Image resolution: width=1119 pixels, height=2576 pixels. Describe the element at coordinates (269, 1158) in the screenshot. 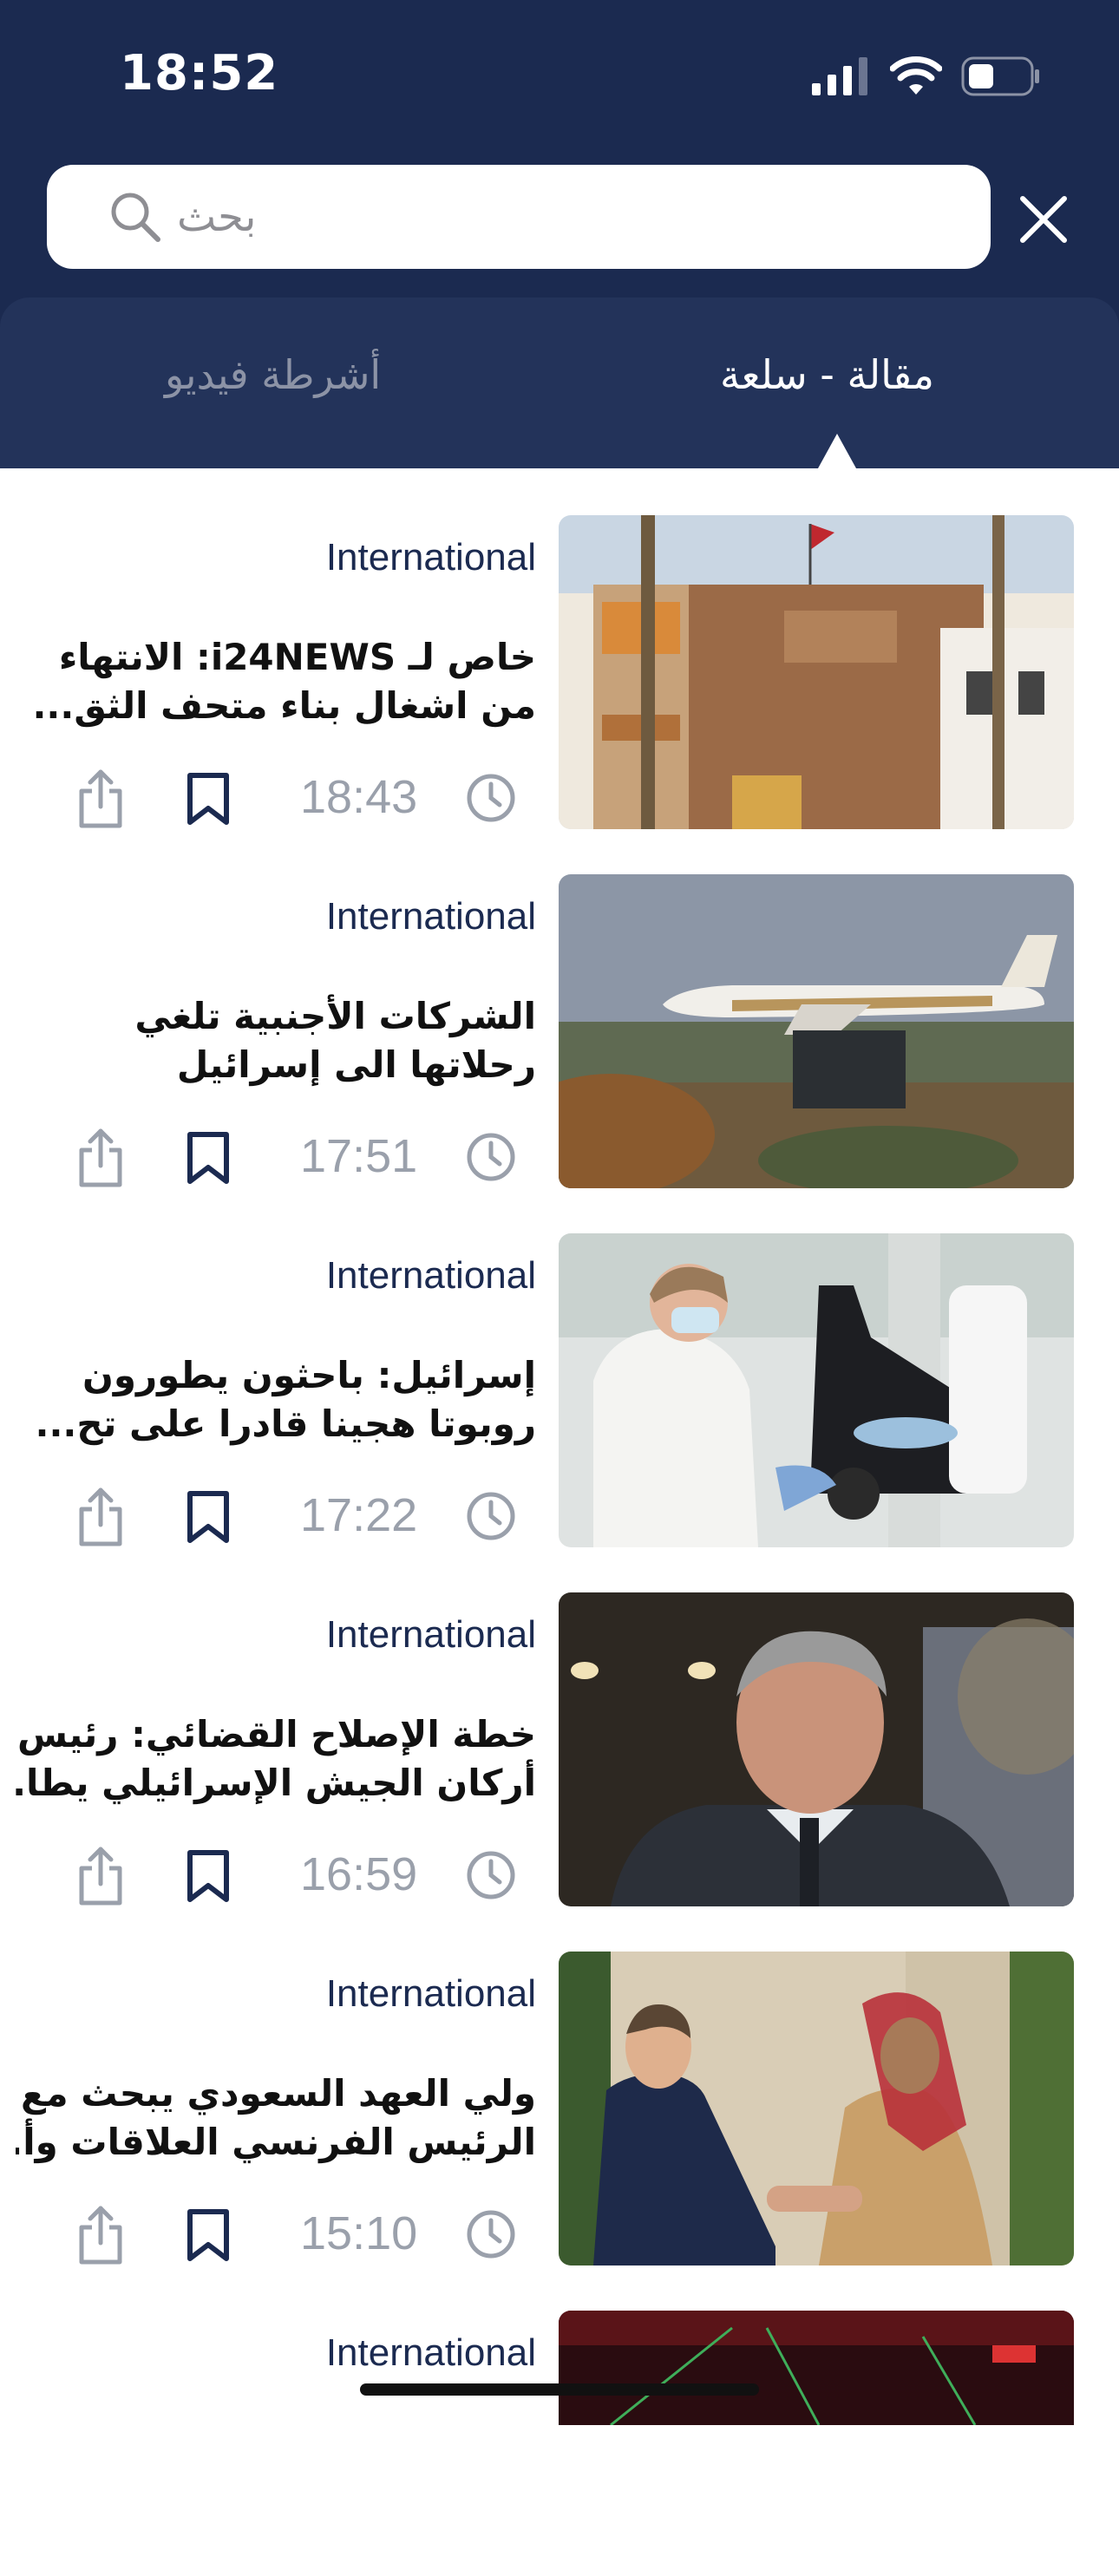

I see `article-meta: 17:51` at that location.